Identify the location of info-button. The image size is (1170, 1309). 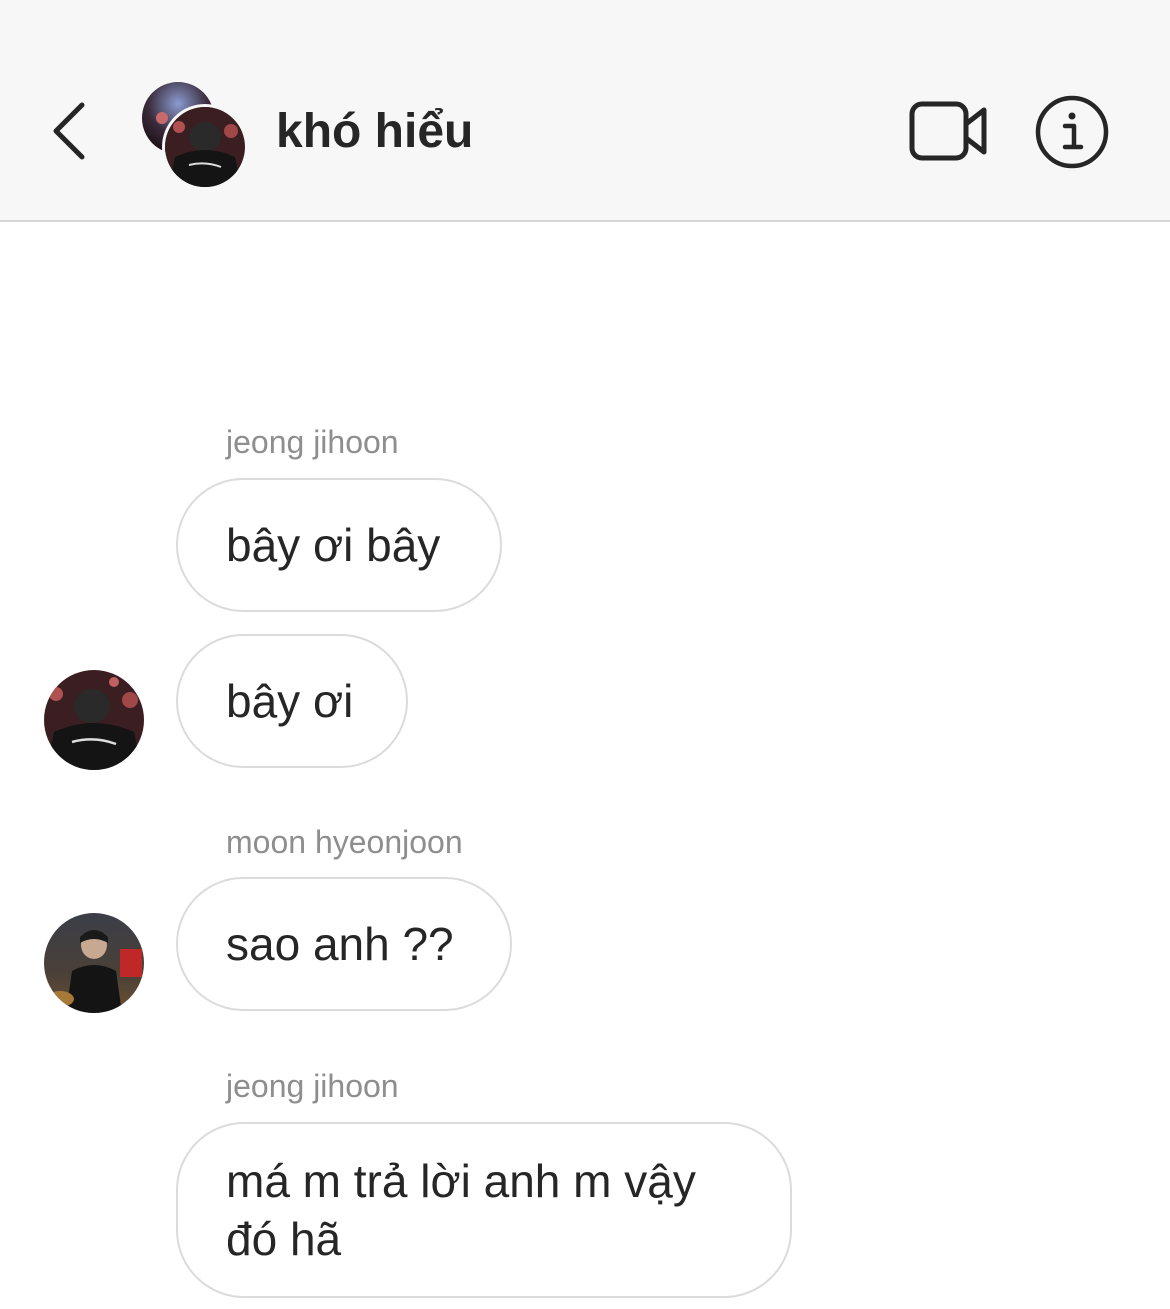
(1072, 132).